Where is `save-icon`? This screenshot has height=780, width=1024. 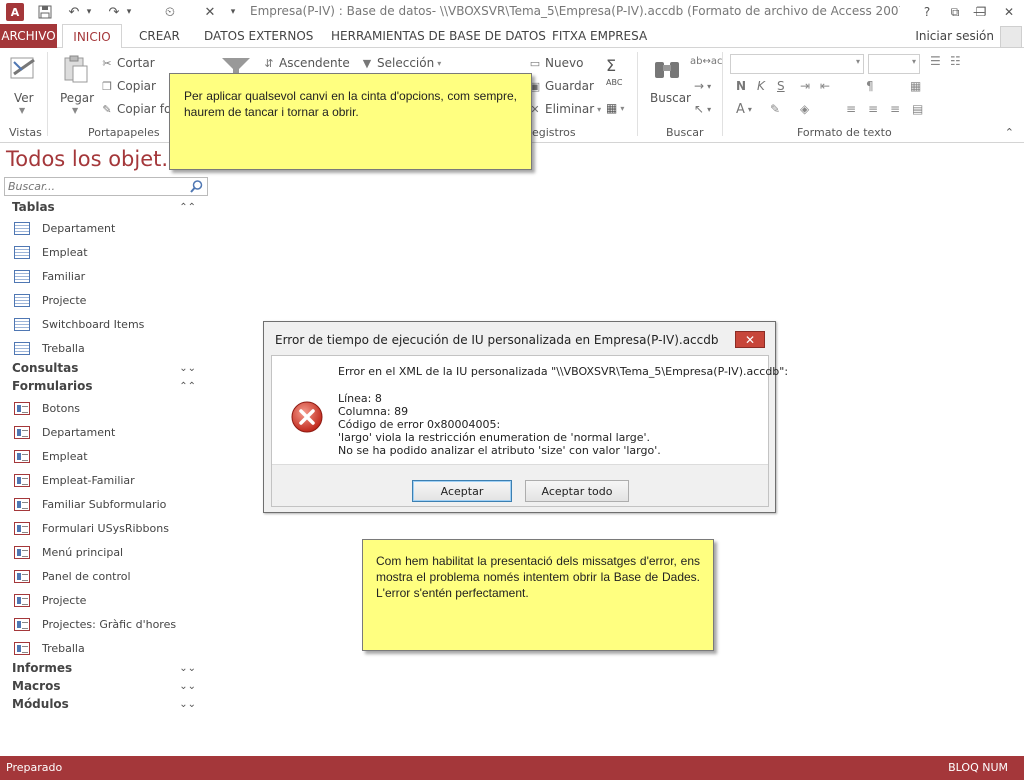 save-icon is located at coordinates (45, 12).